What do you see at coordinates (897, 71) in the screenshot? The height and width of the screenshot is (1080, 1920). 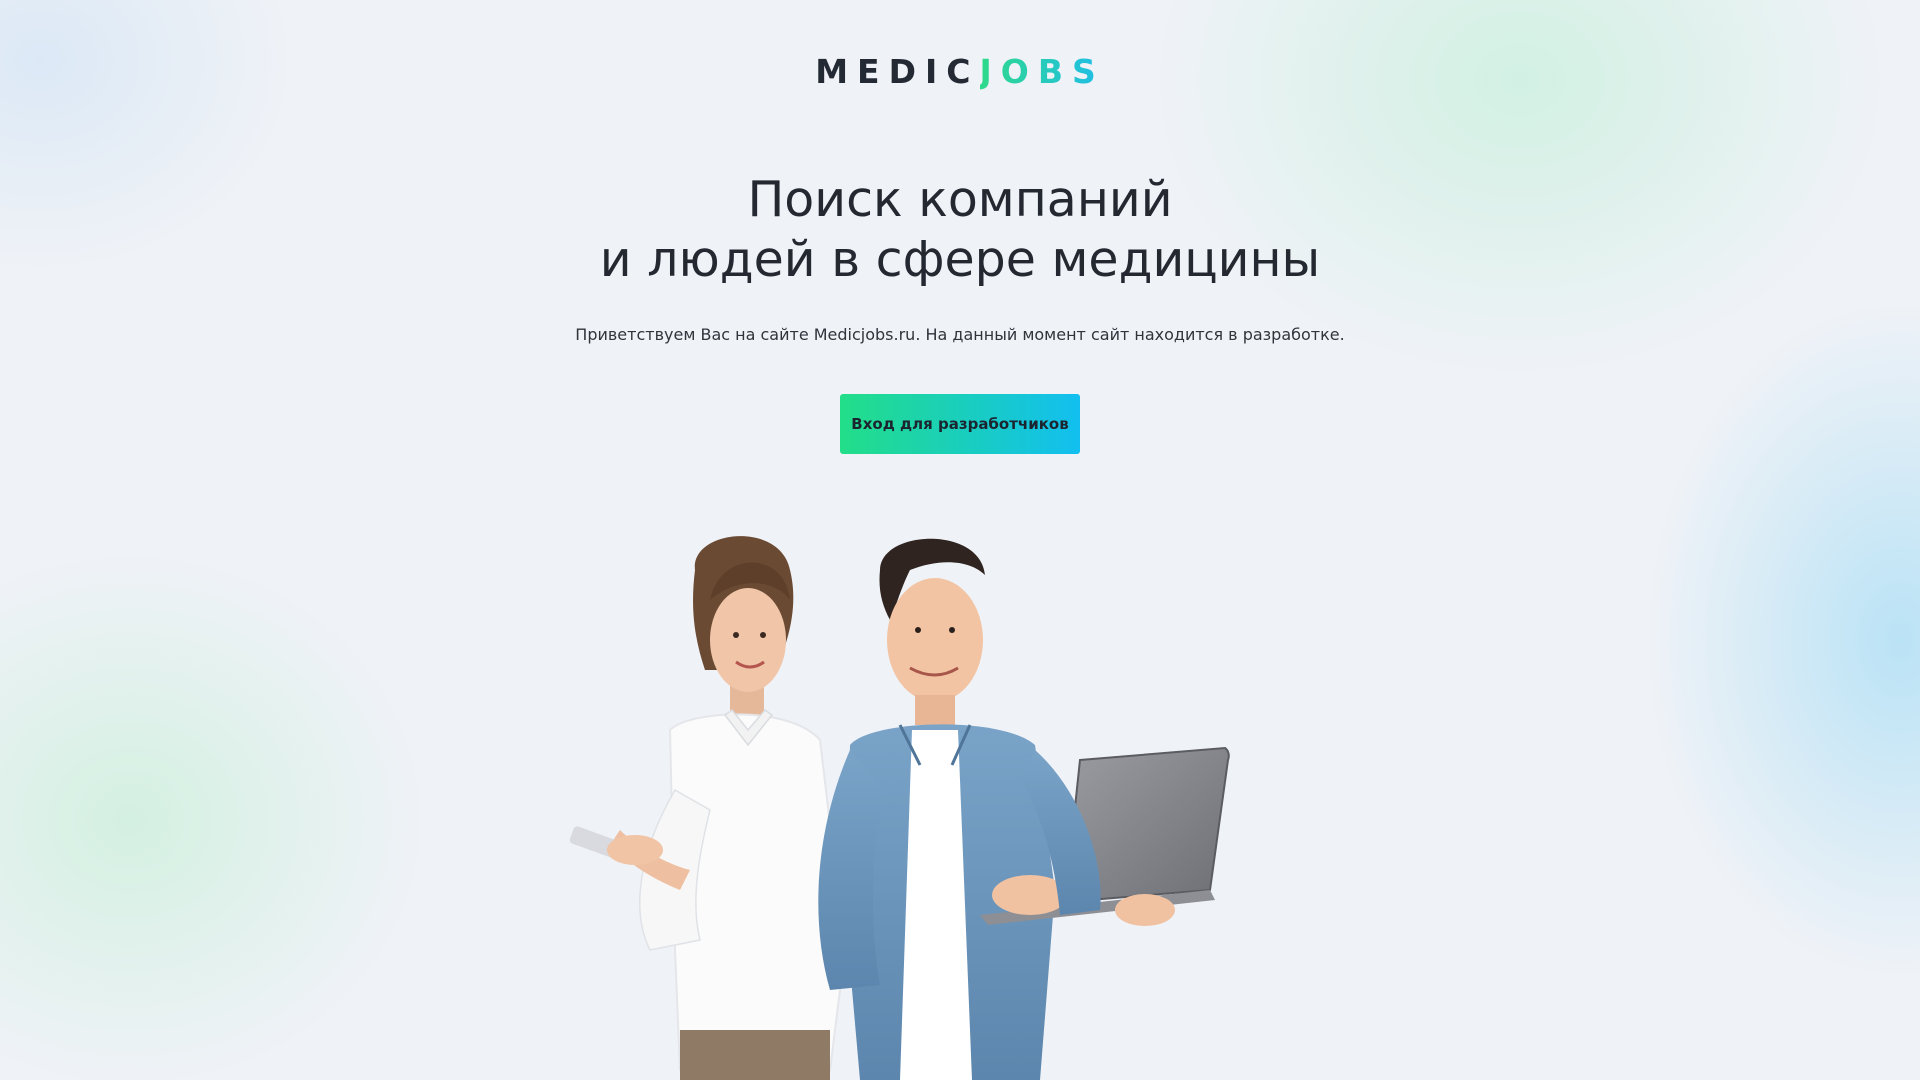 I see `logo-text-medic: MEDIC` at bounding box center [897, 71].